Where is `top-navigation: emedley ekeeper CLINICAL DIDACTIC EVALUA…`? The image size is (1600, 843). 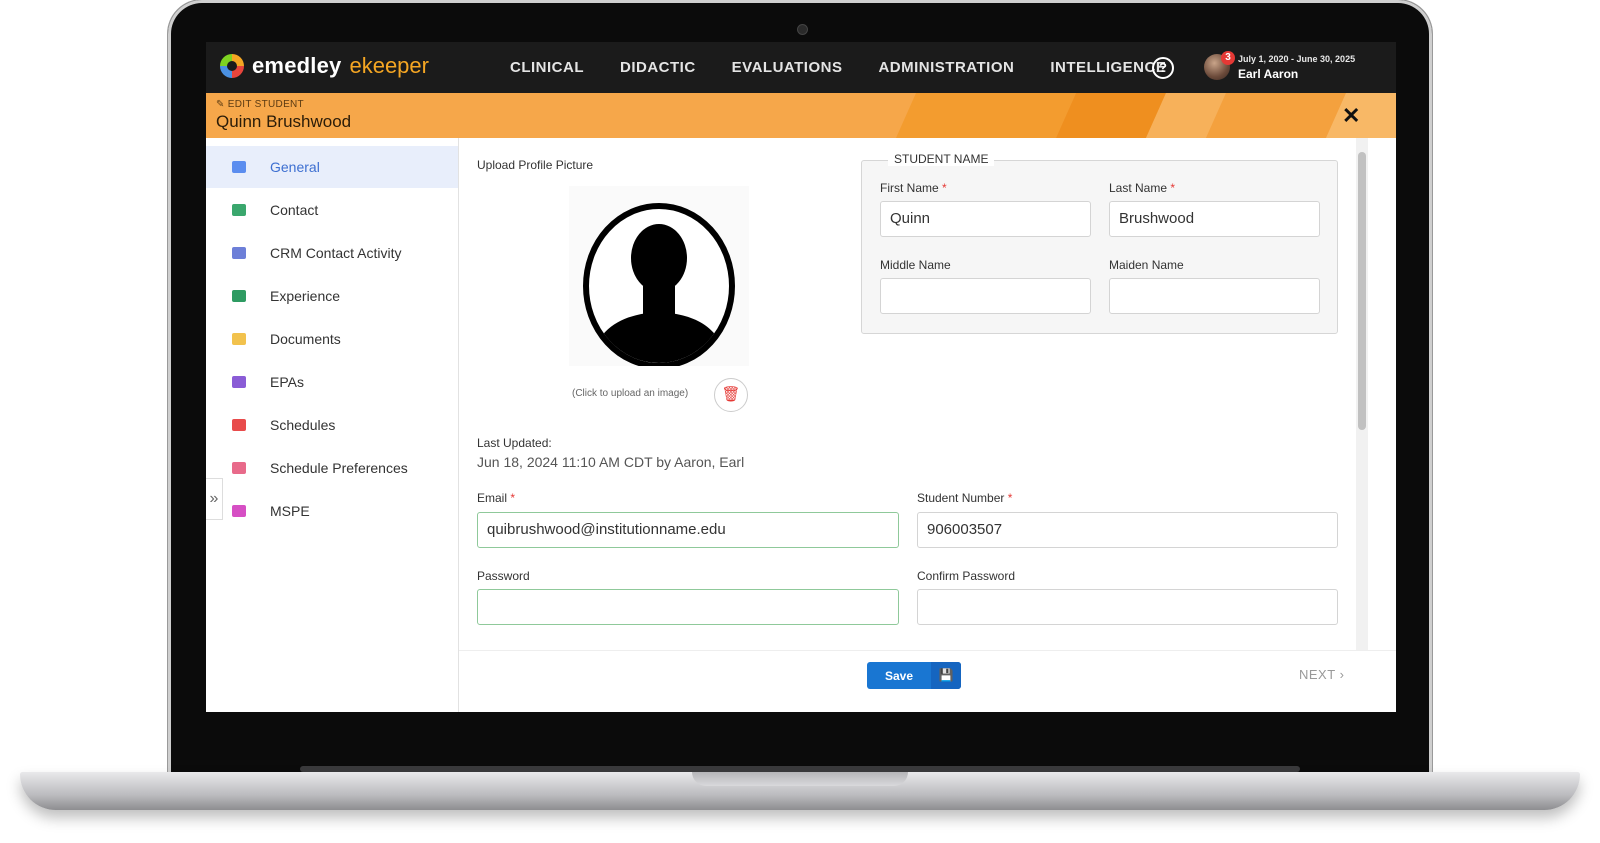
top-navigation: emedley ekeeper CLINICAL DIDACTIC EVALUA… is located at coordinates (801, 67).